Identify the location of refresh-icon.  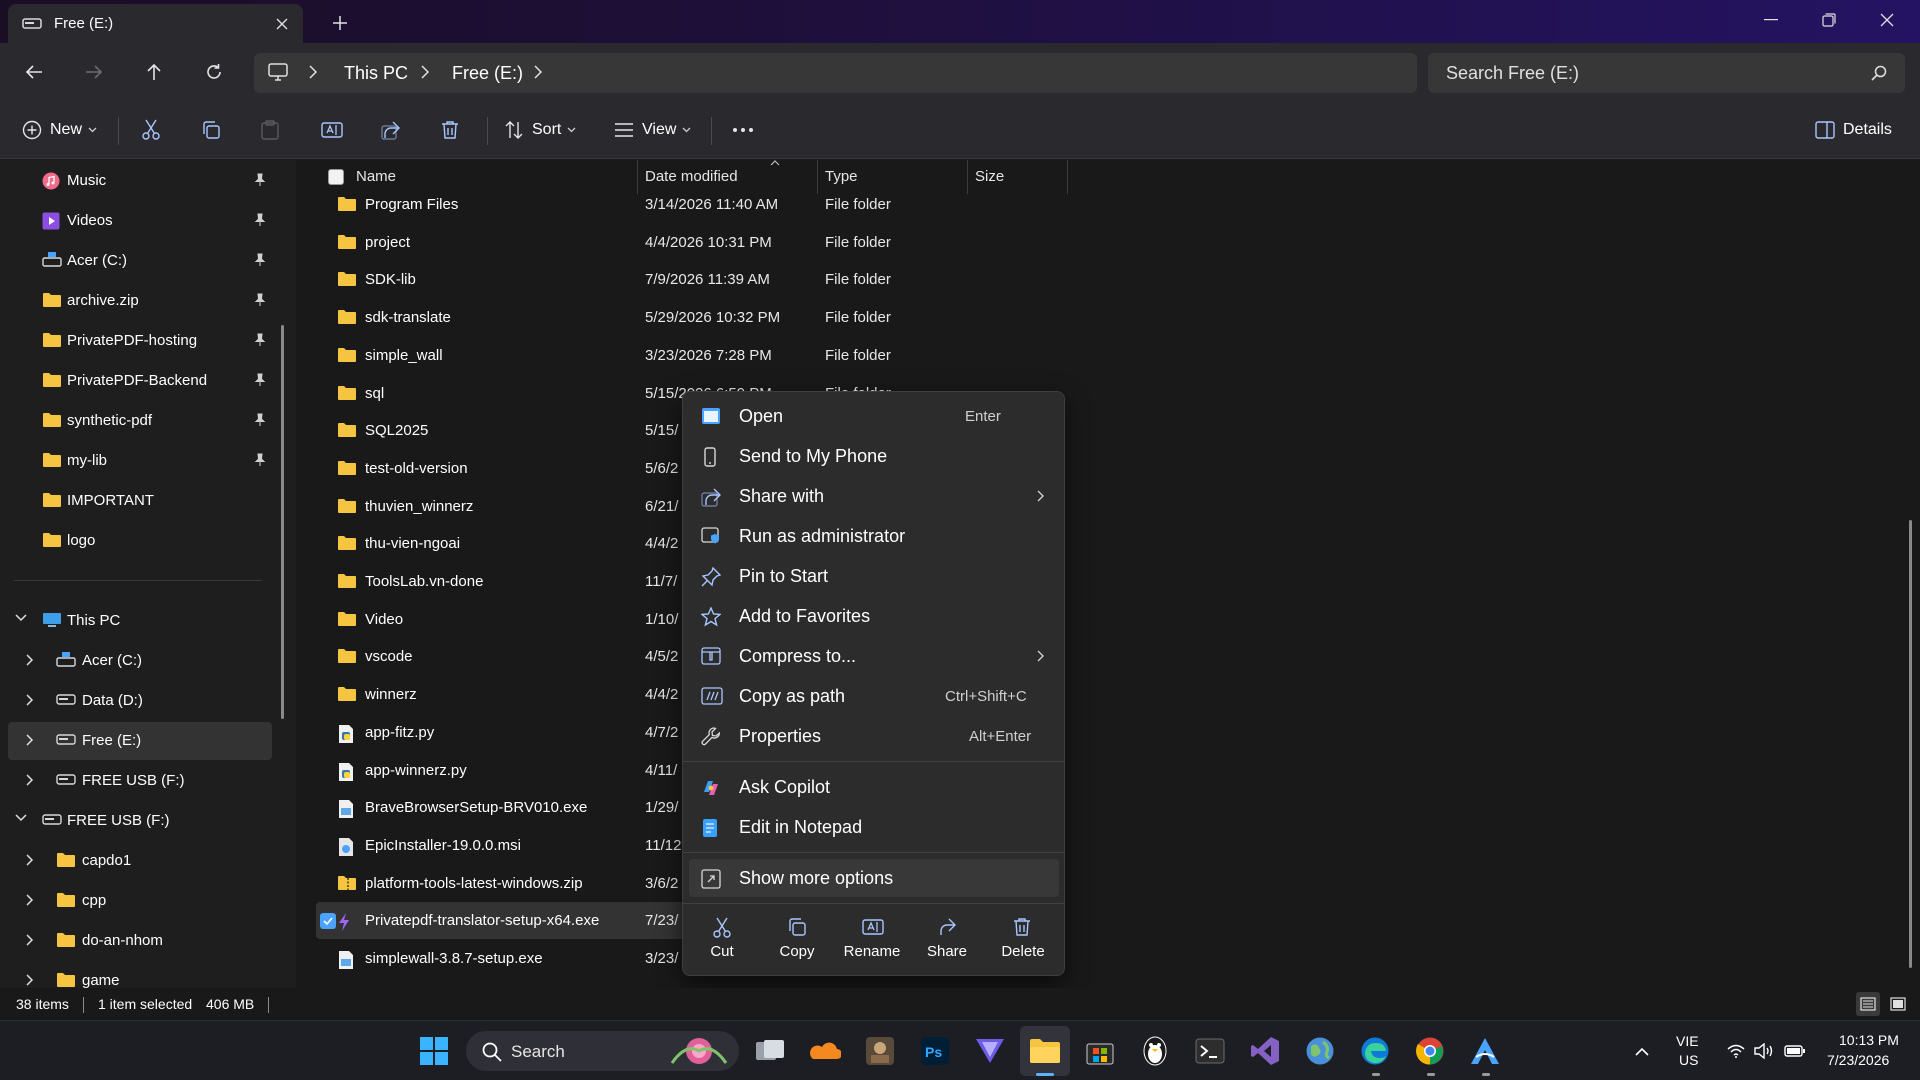
(214, 72).